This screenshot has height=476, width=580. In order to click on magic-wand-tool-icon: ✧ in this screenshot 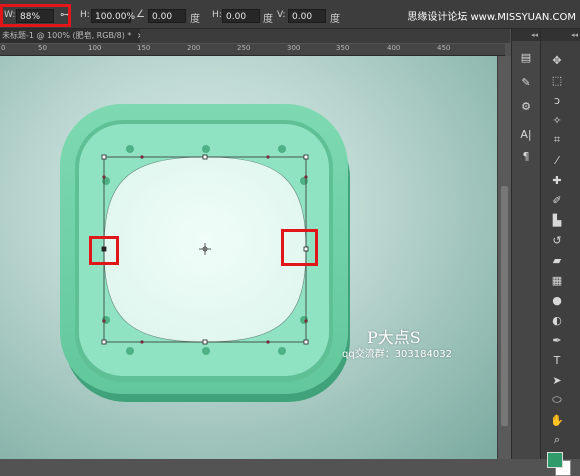, I will do `click(557, 120)`.